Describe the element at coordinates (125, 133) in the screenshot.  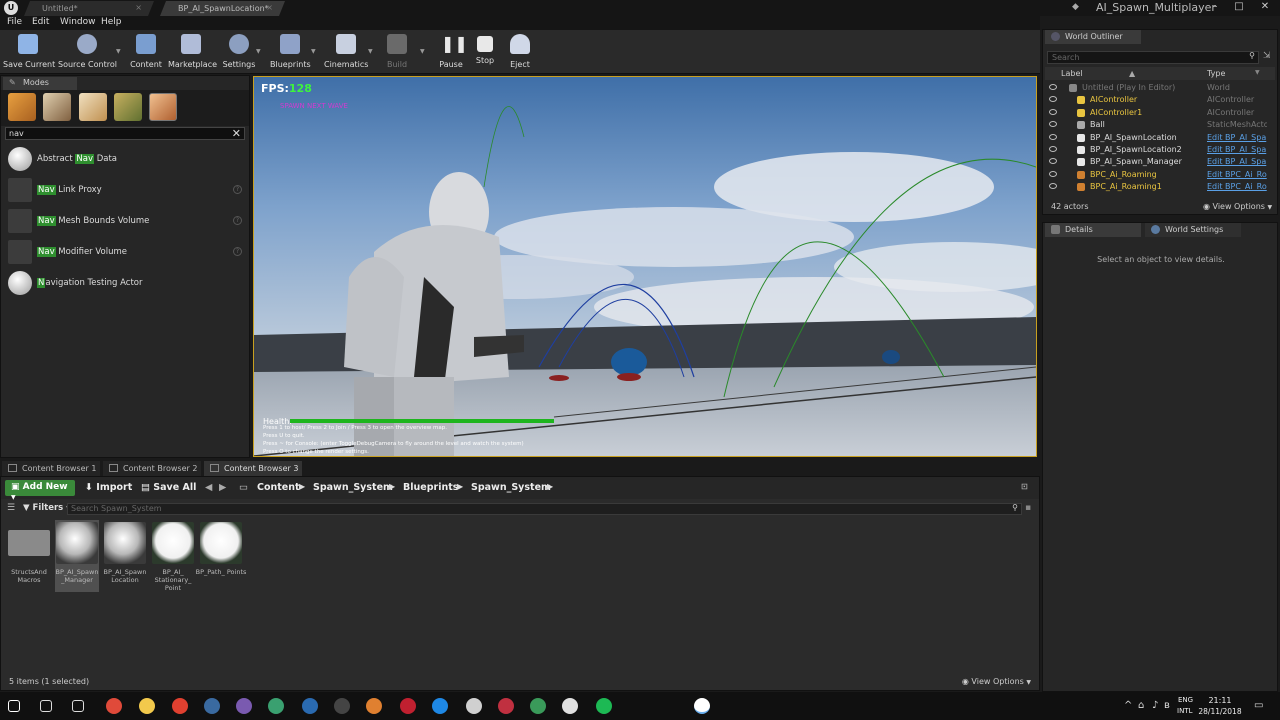
I see `modes-search-input: nav ✕` at that location.